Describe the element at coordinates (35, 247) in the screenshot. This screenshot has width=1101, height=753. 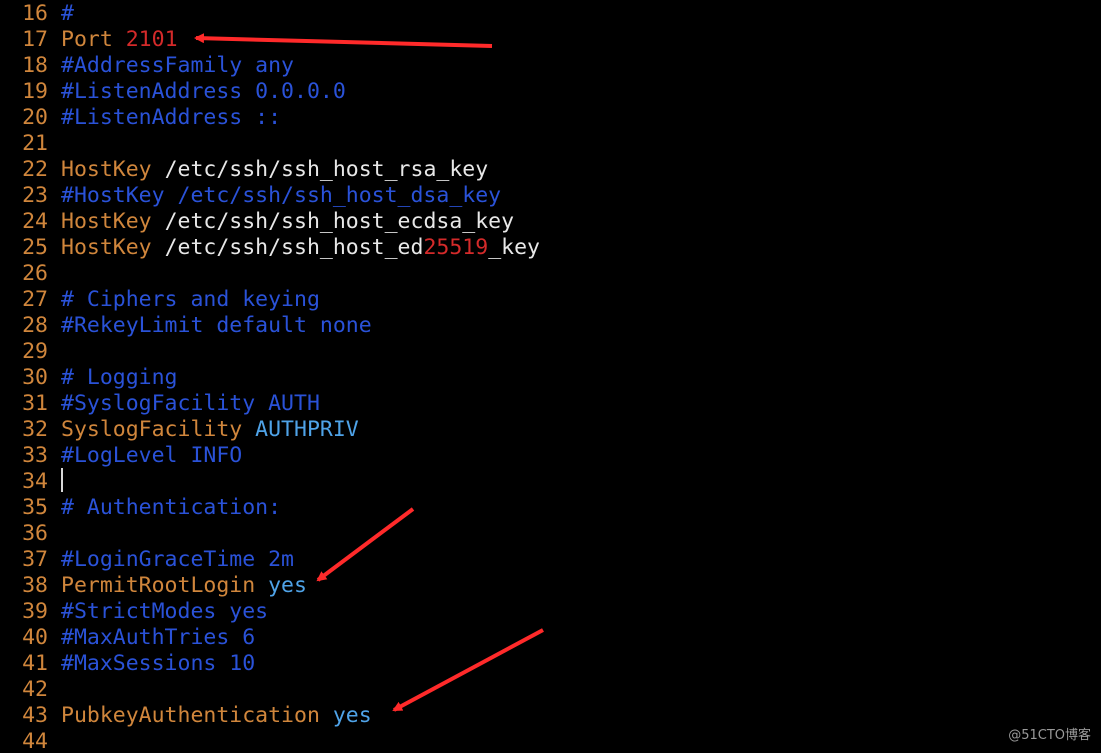
I see `line-number: 25` at that location.